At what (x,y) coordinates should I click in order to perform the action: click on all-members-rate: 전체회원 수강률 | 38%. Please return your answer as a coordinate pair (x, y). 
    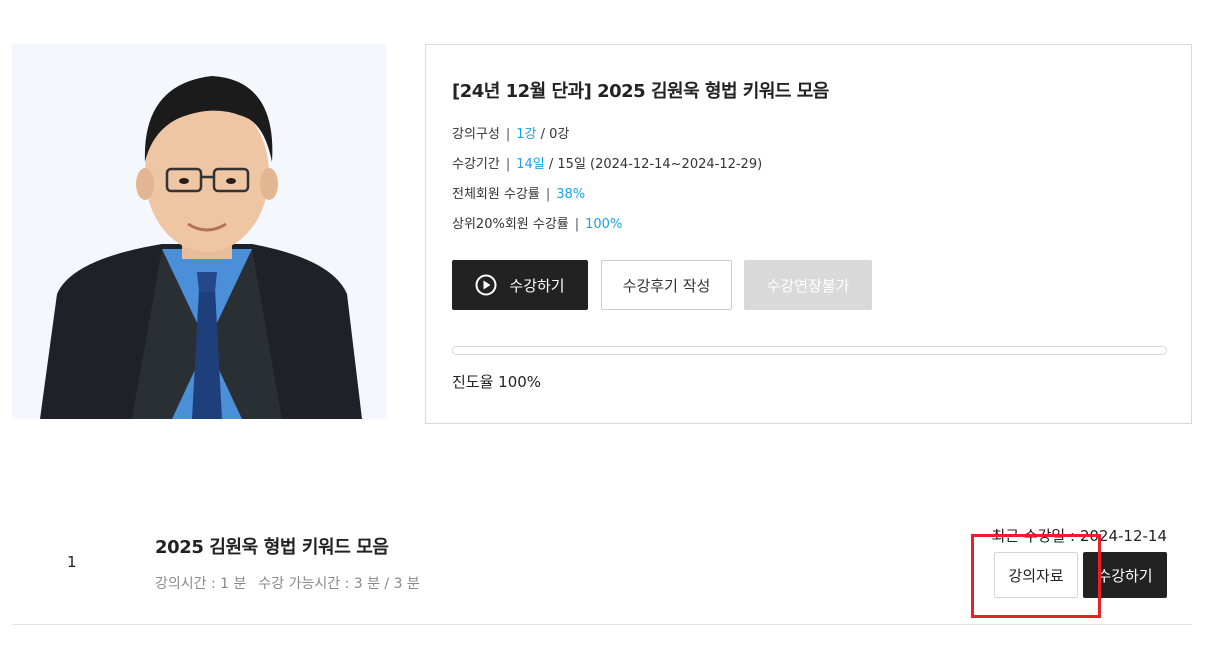
    Looking at the image, I should click on (518, 192).